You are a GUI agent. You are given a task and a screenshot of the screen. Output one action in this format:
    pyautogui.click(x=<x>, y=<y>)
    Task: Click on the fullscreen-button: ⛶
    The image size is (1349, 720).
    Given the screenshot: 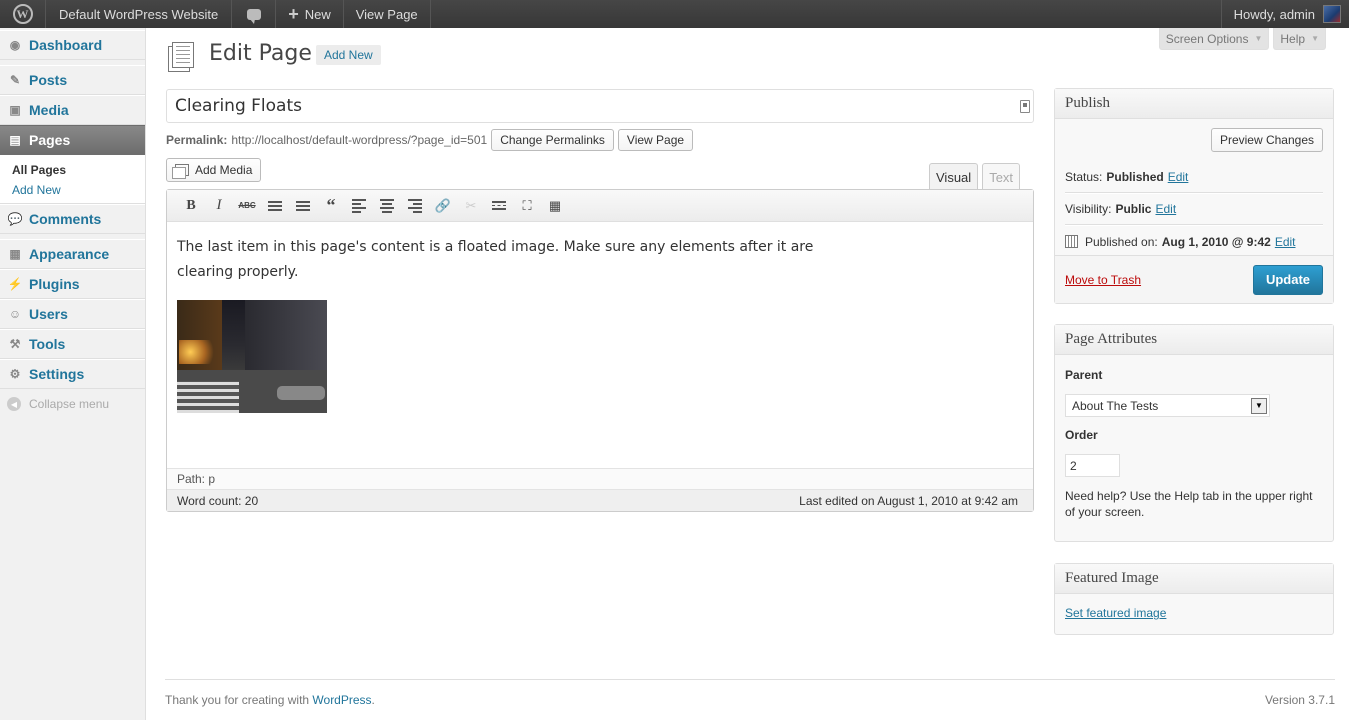 What is the action you would take?
    pyautogui.click(x=527, y=206)
    